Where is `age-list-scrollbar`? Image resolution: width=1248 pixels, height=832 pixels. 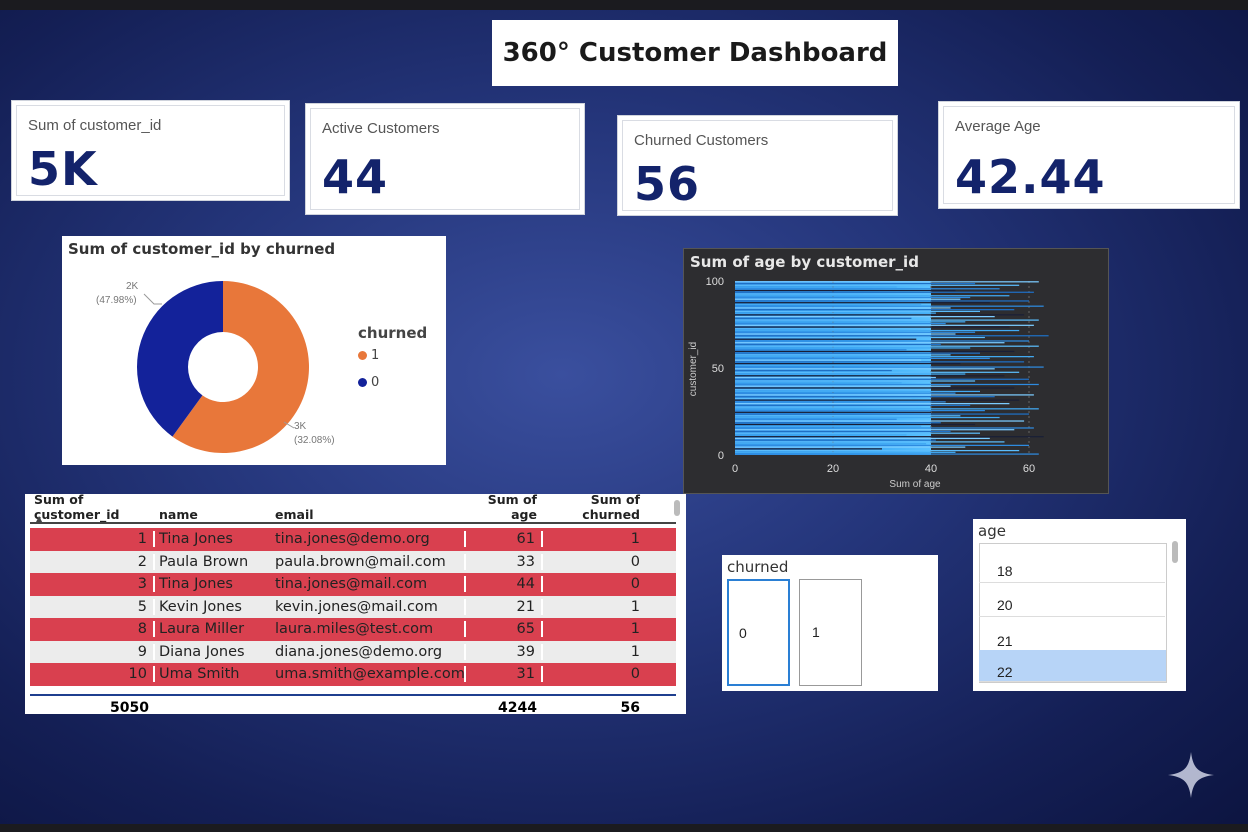 age-list-scrollbar is located at coordinates (1175, 552).